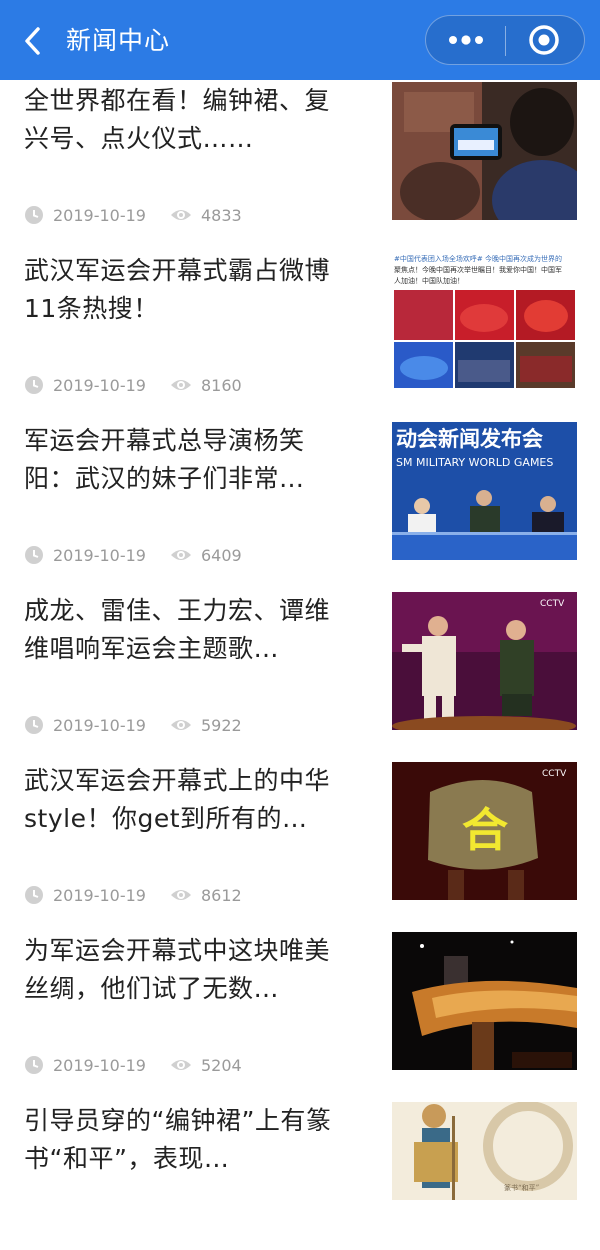  Describe the element at coordinates (221, 385) in the screenshot. I see `news-views: 8160` at that location.